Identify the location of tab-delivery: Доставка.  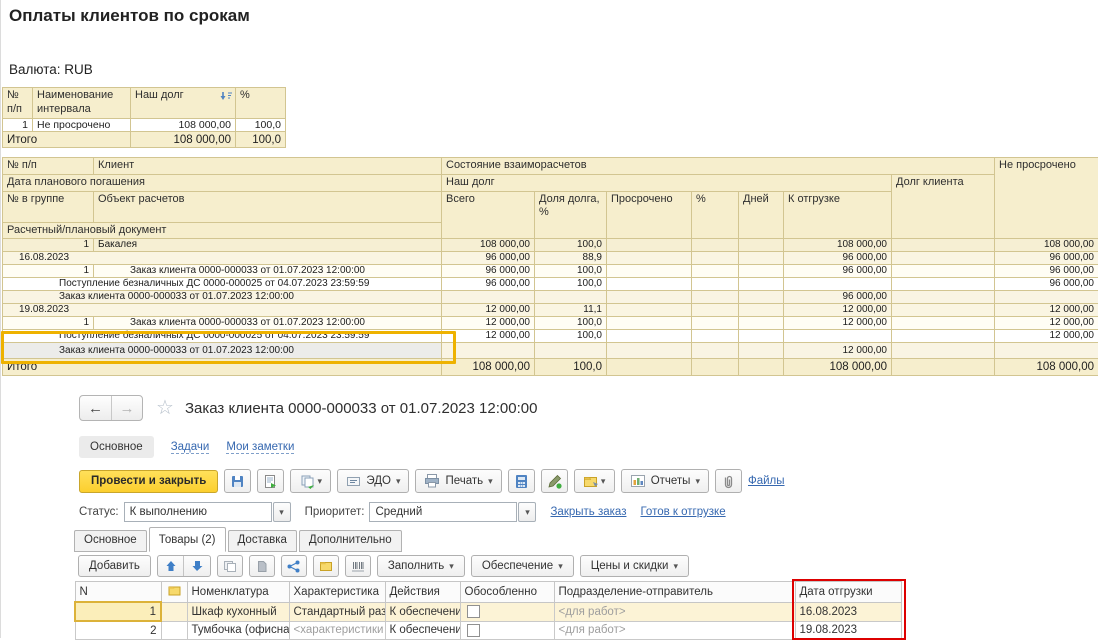
(262, 541).